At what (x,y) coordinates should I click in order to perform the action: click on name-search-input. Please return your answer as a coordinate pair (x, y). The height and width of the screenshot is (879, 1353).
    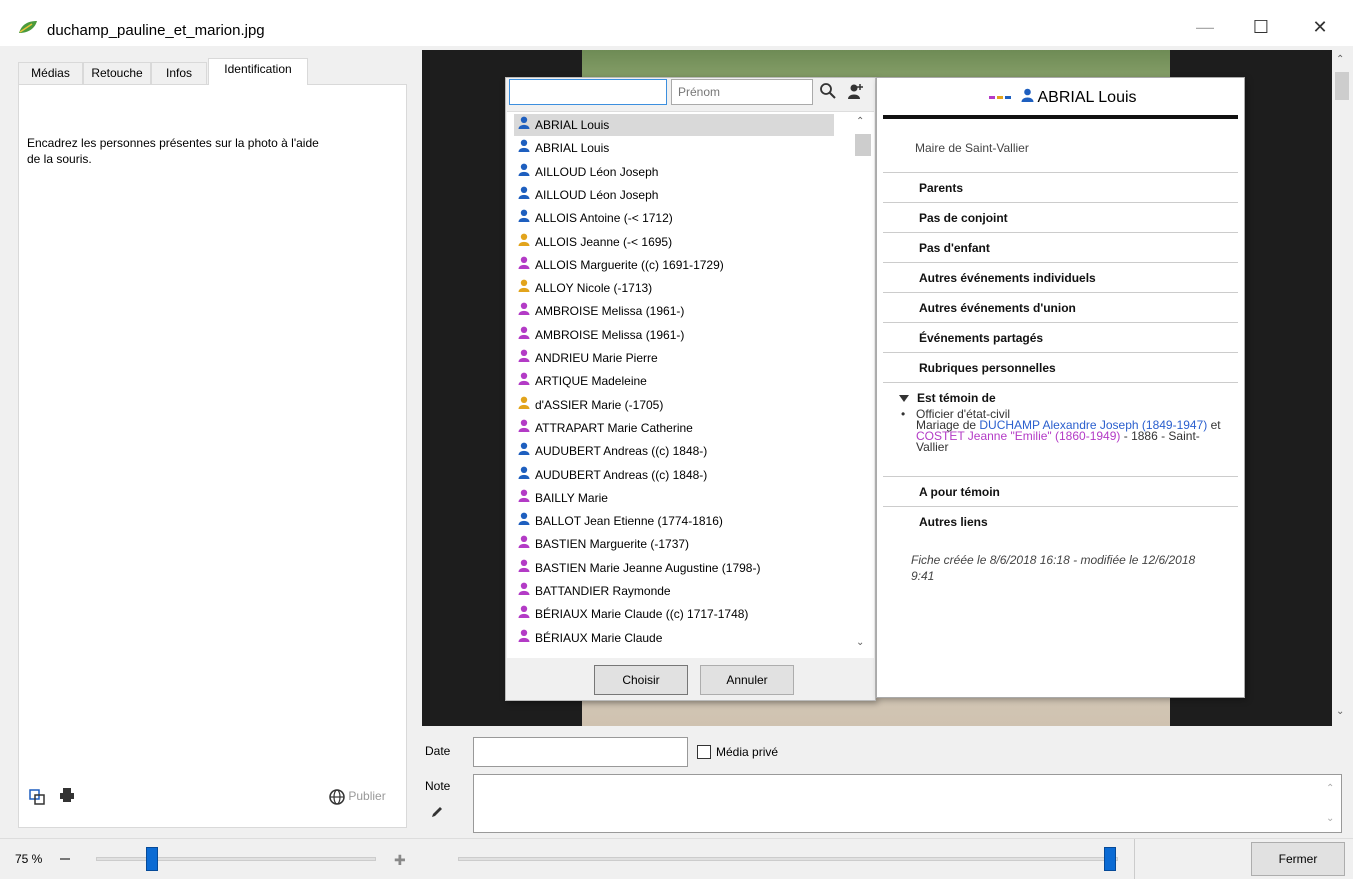
    Looking at the image, I should click on (588, 92).